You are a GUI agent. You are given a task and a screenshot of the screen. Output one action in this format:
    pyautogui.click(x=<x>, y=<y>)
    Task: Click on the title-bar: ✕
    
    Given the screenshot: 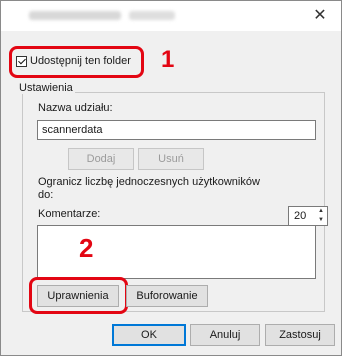 What is the action you would take?
    pyautogui.click(x=171, y=16)
    